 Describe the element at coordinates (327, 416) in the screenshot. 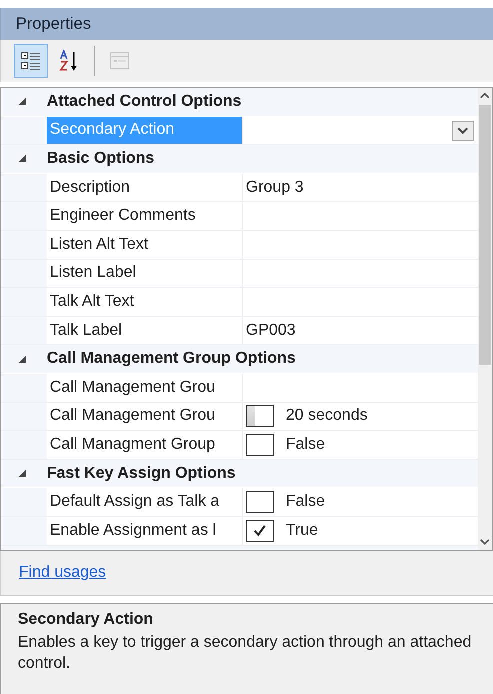

I see `property-value: 20 seconds` at that location.